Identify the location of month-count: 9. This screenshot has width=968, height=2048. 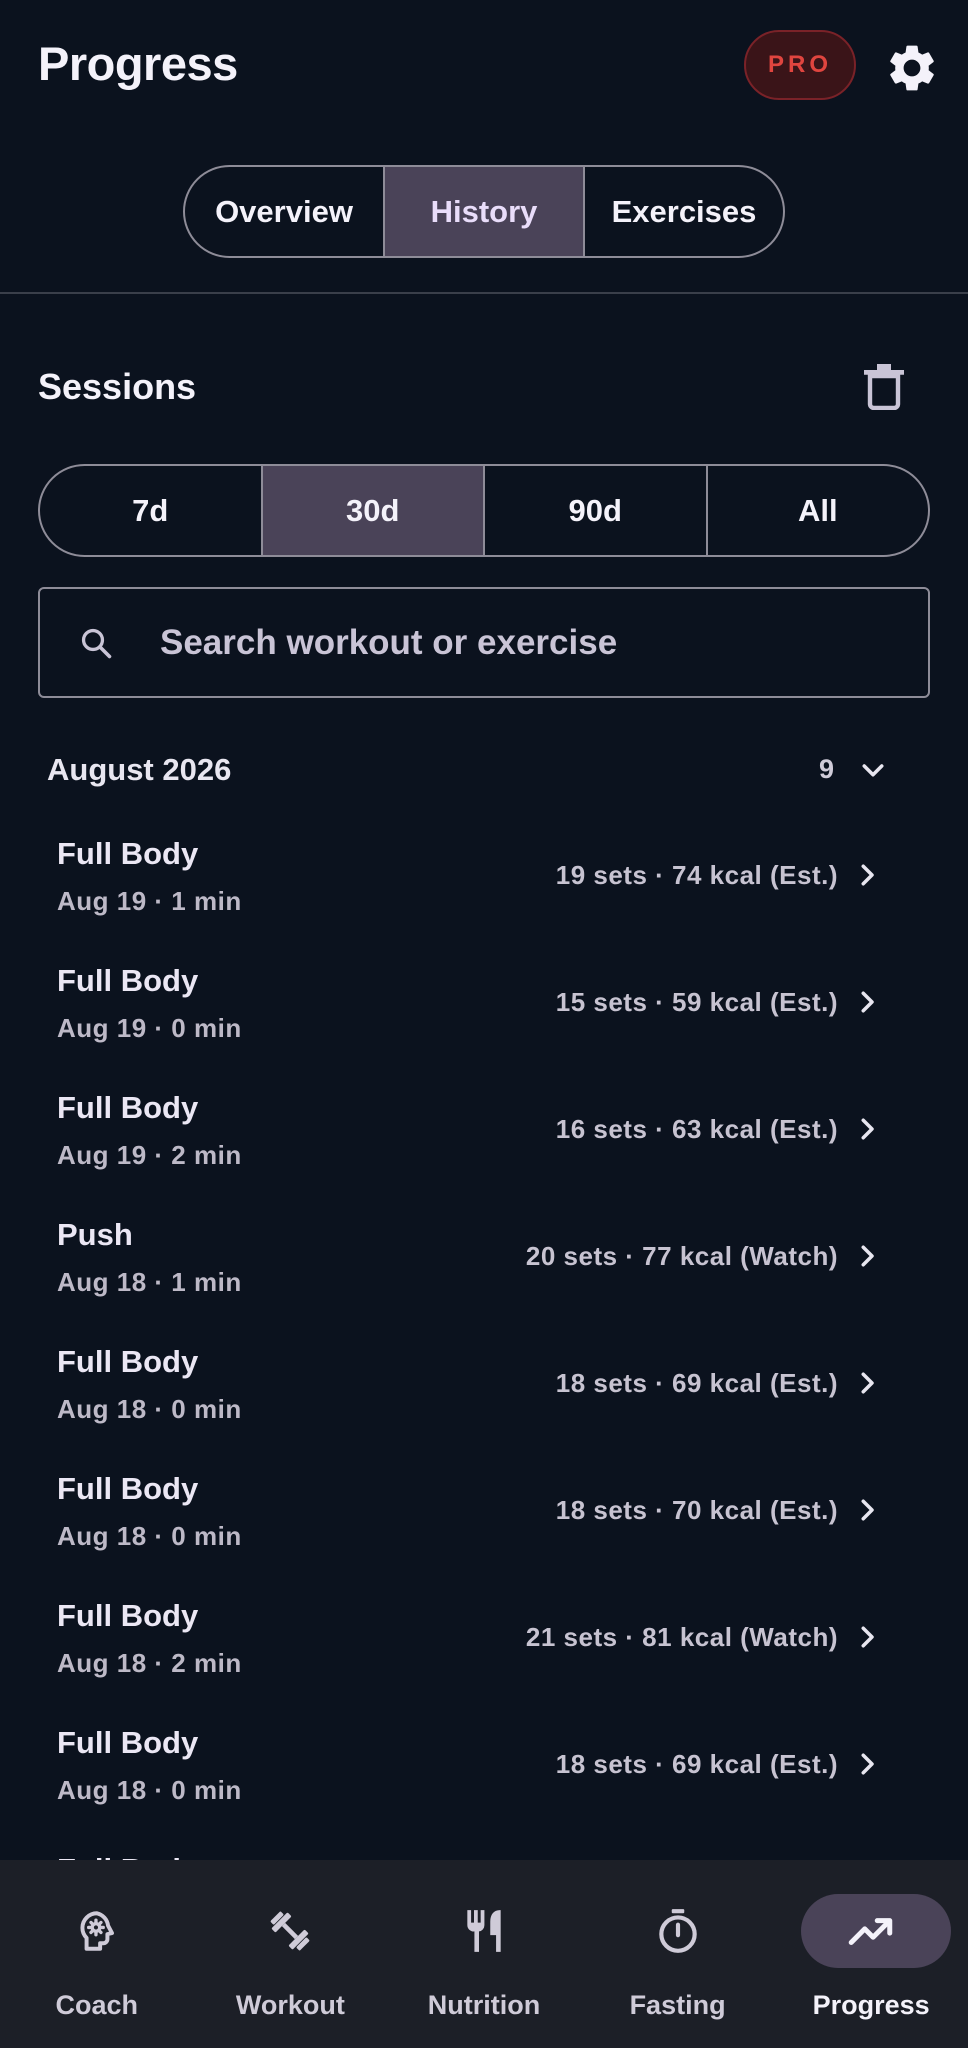
(826, 769).